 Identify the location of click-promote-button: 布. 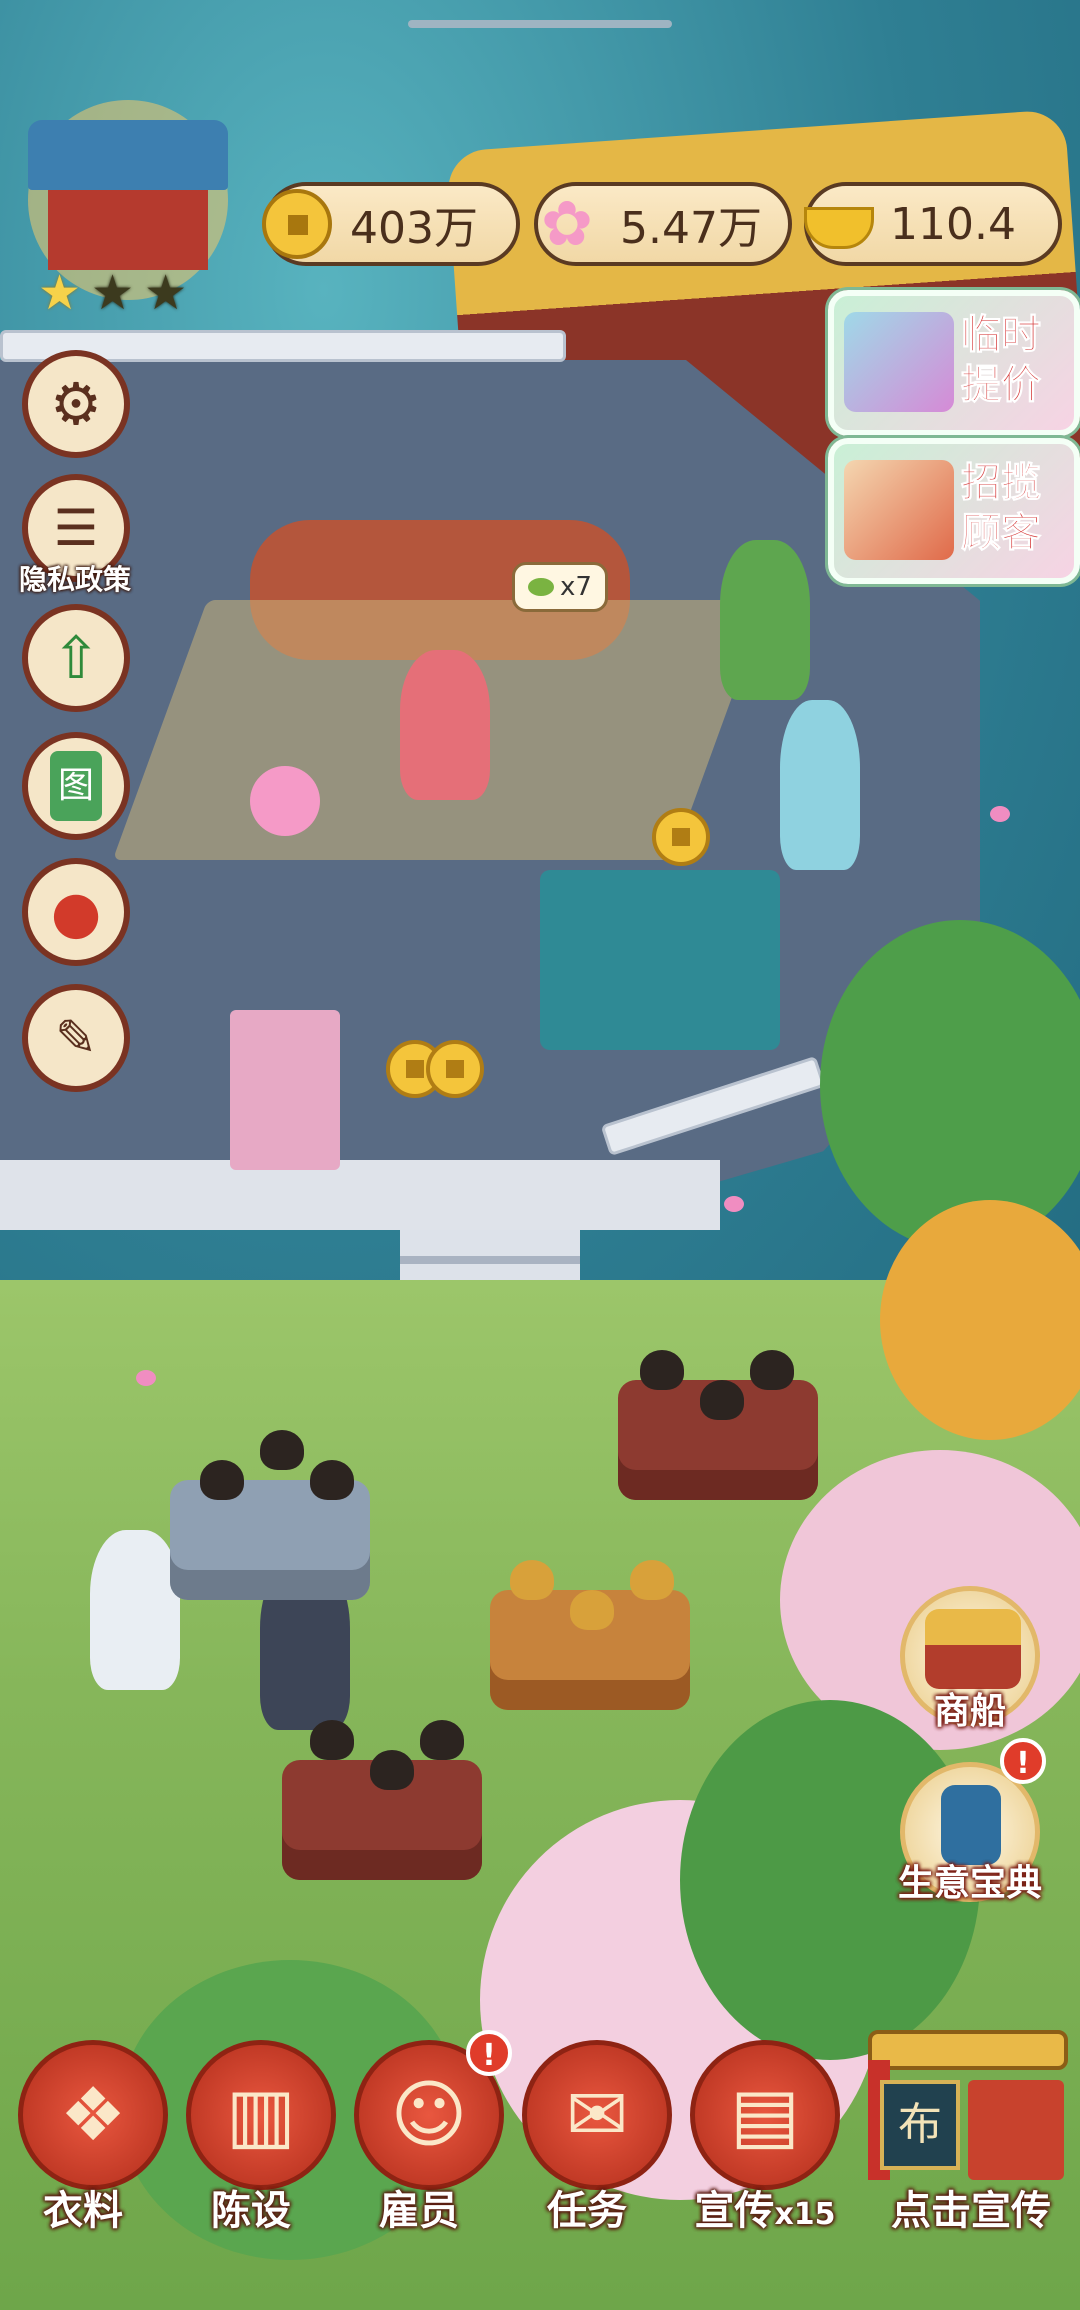
(968, 2100).